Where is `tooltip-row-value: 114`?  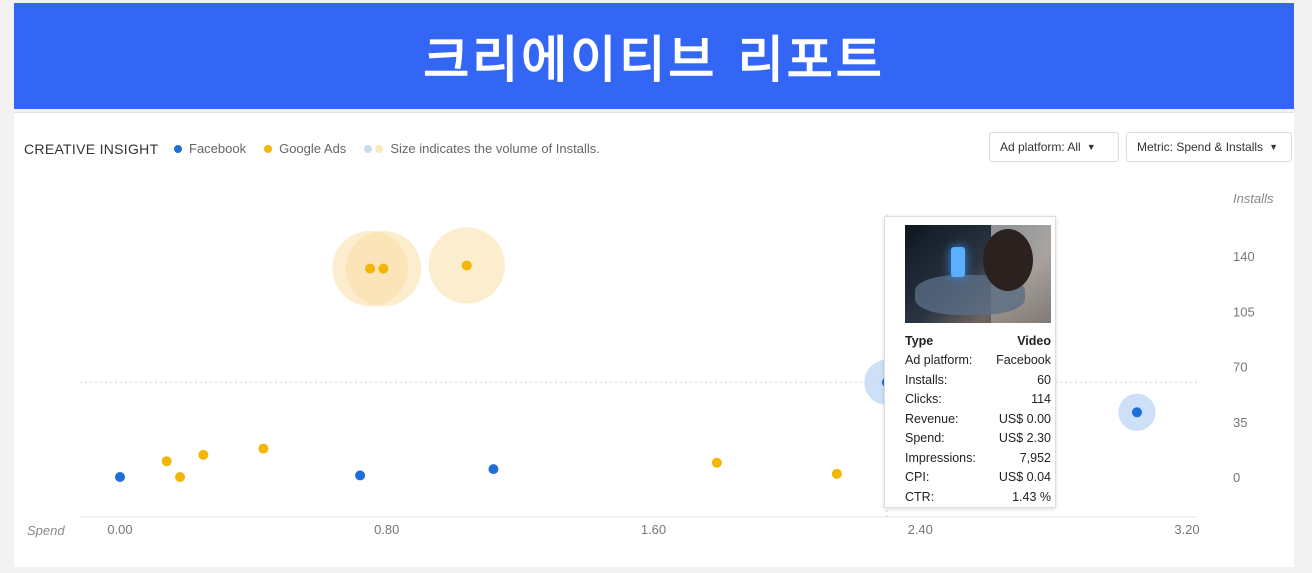 tooltip-row-value: 114 is located at coordinates (1041, 399).